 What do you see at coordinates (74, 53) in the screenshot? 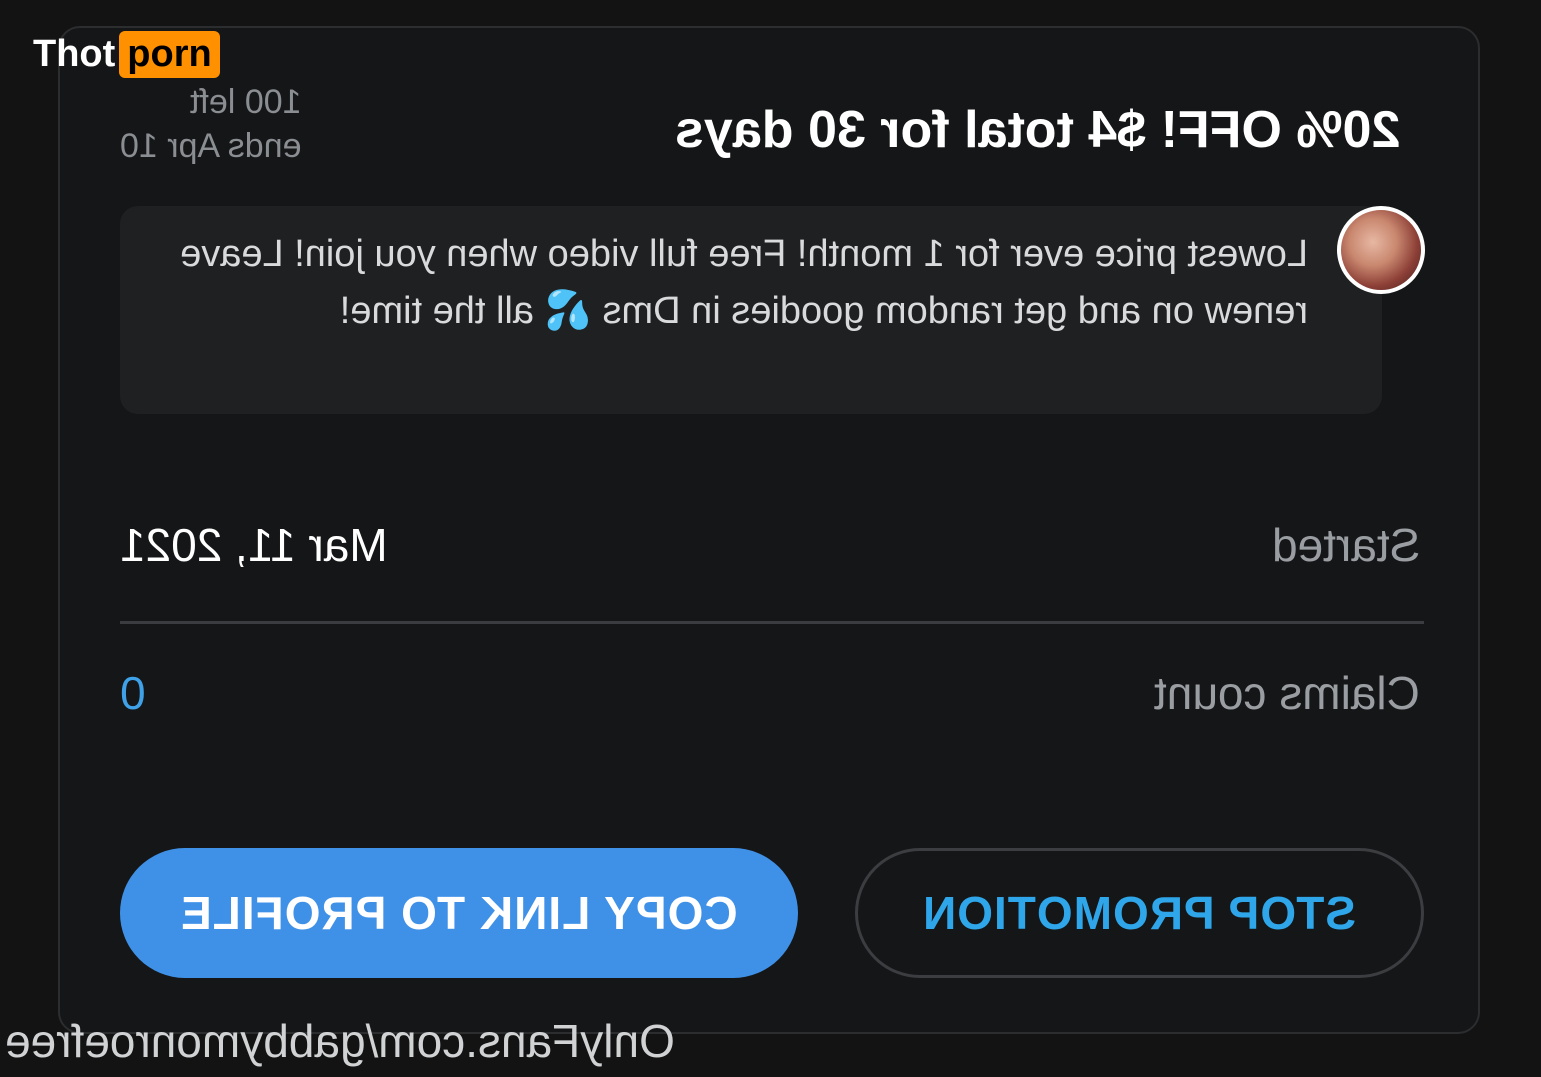
I see `logo-text-thot: Thot` at bounding box center [74, 53].